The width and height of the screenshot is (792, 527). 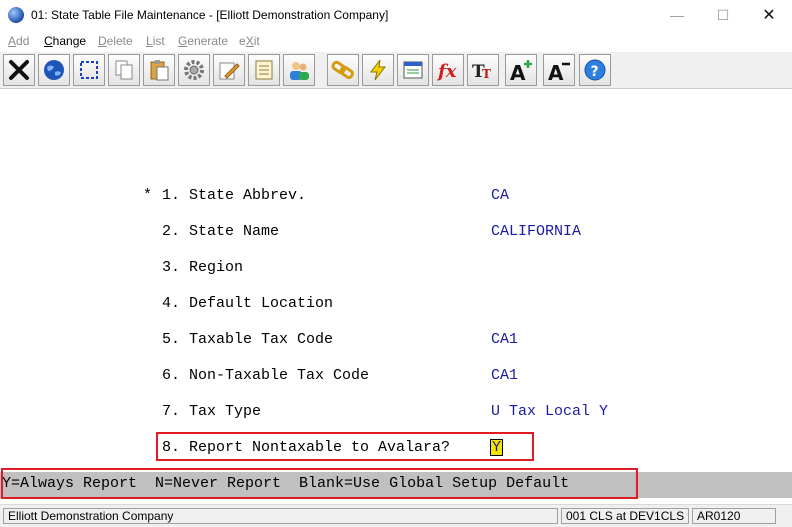 I want to click on globe-icon, so click(x=54, y=70).